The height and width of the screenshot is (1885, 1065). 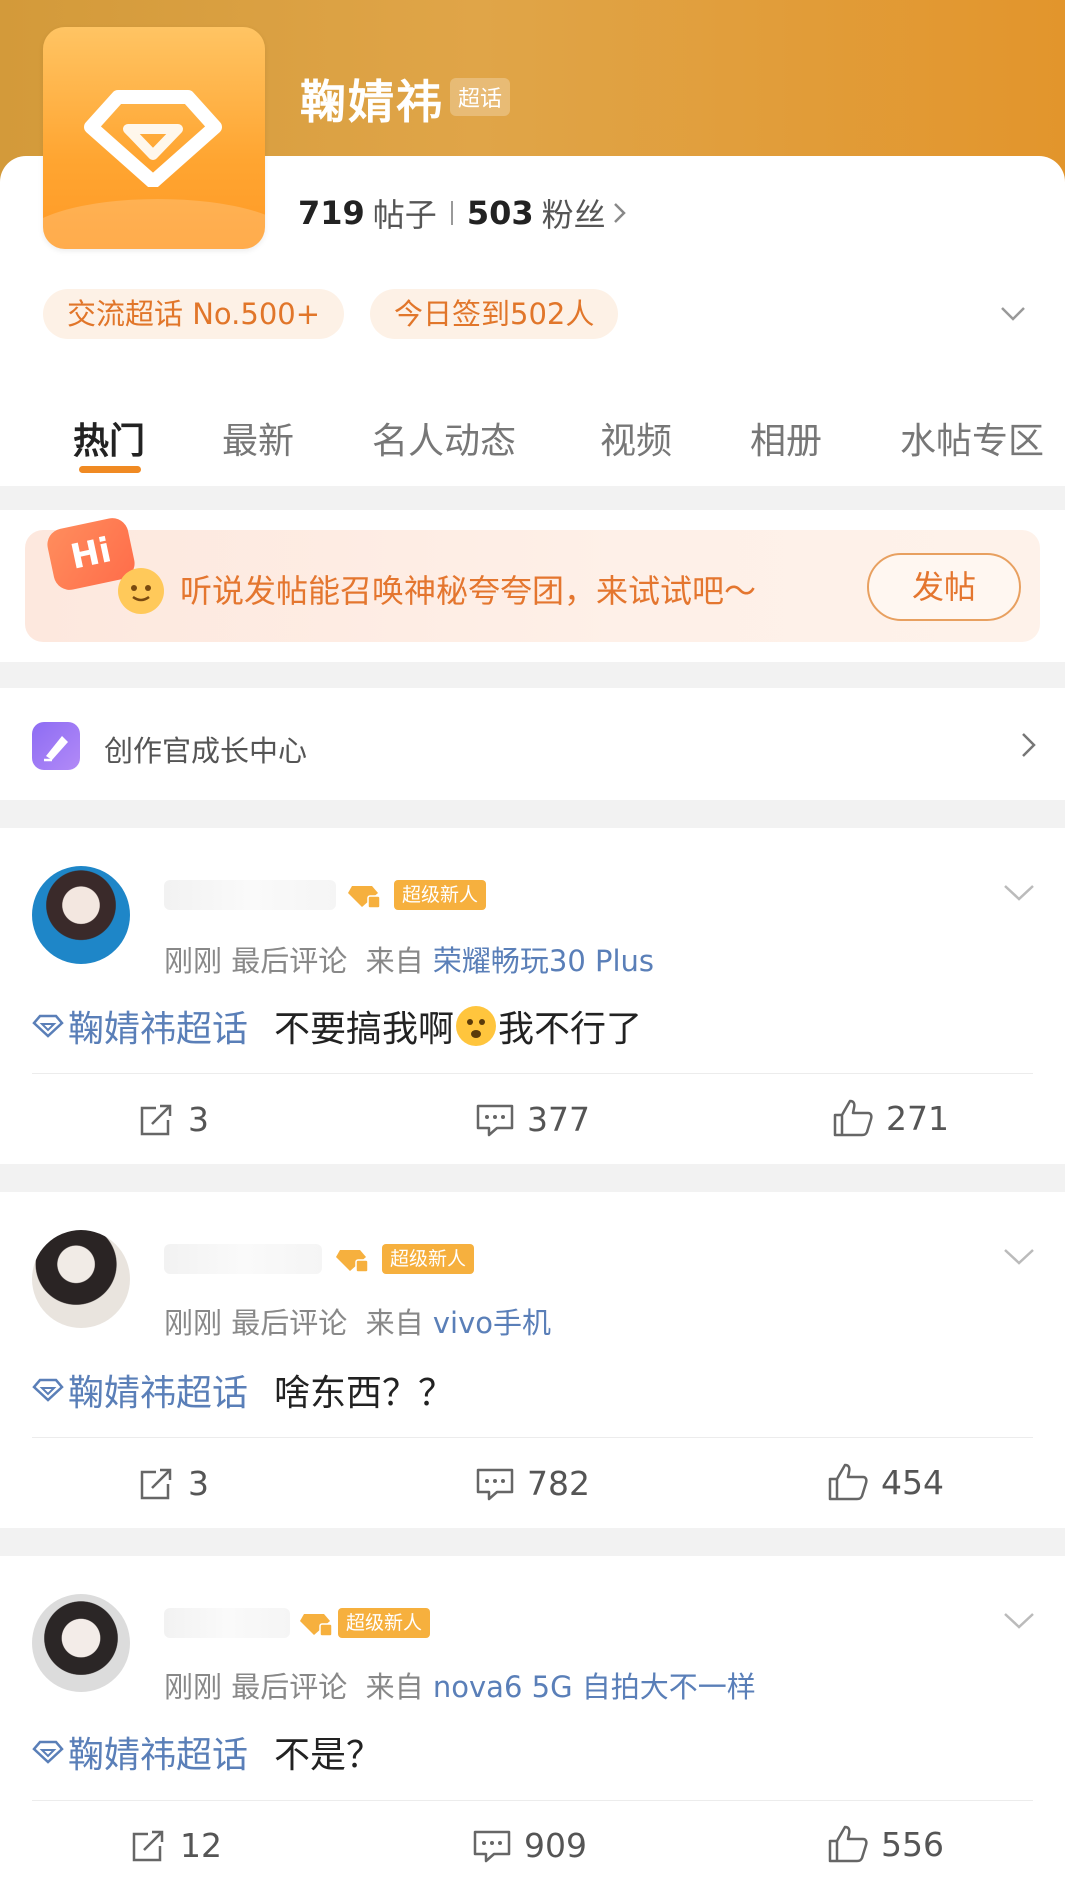 I want to click on post-source: 荣耀畅玩30 Plus, so click(x=543, y=961).